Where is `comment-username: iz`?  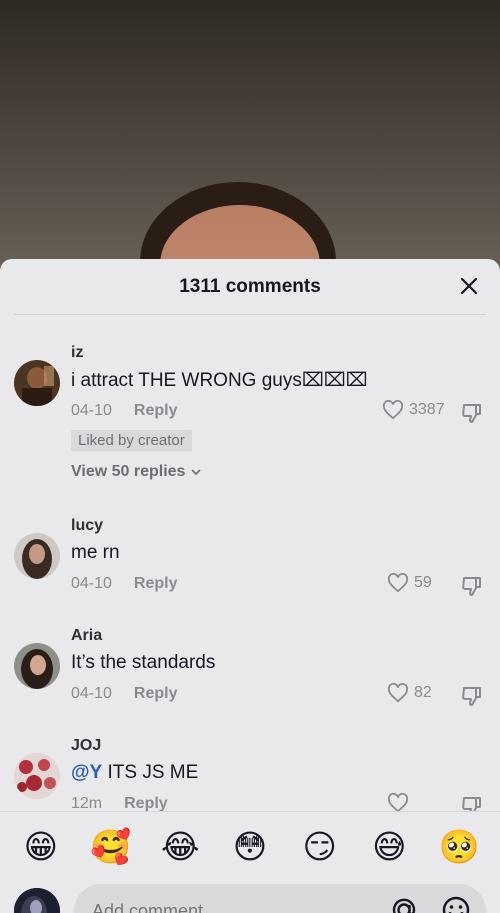 comment-username: iz is located at coordinates (77, 353).